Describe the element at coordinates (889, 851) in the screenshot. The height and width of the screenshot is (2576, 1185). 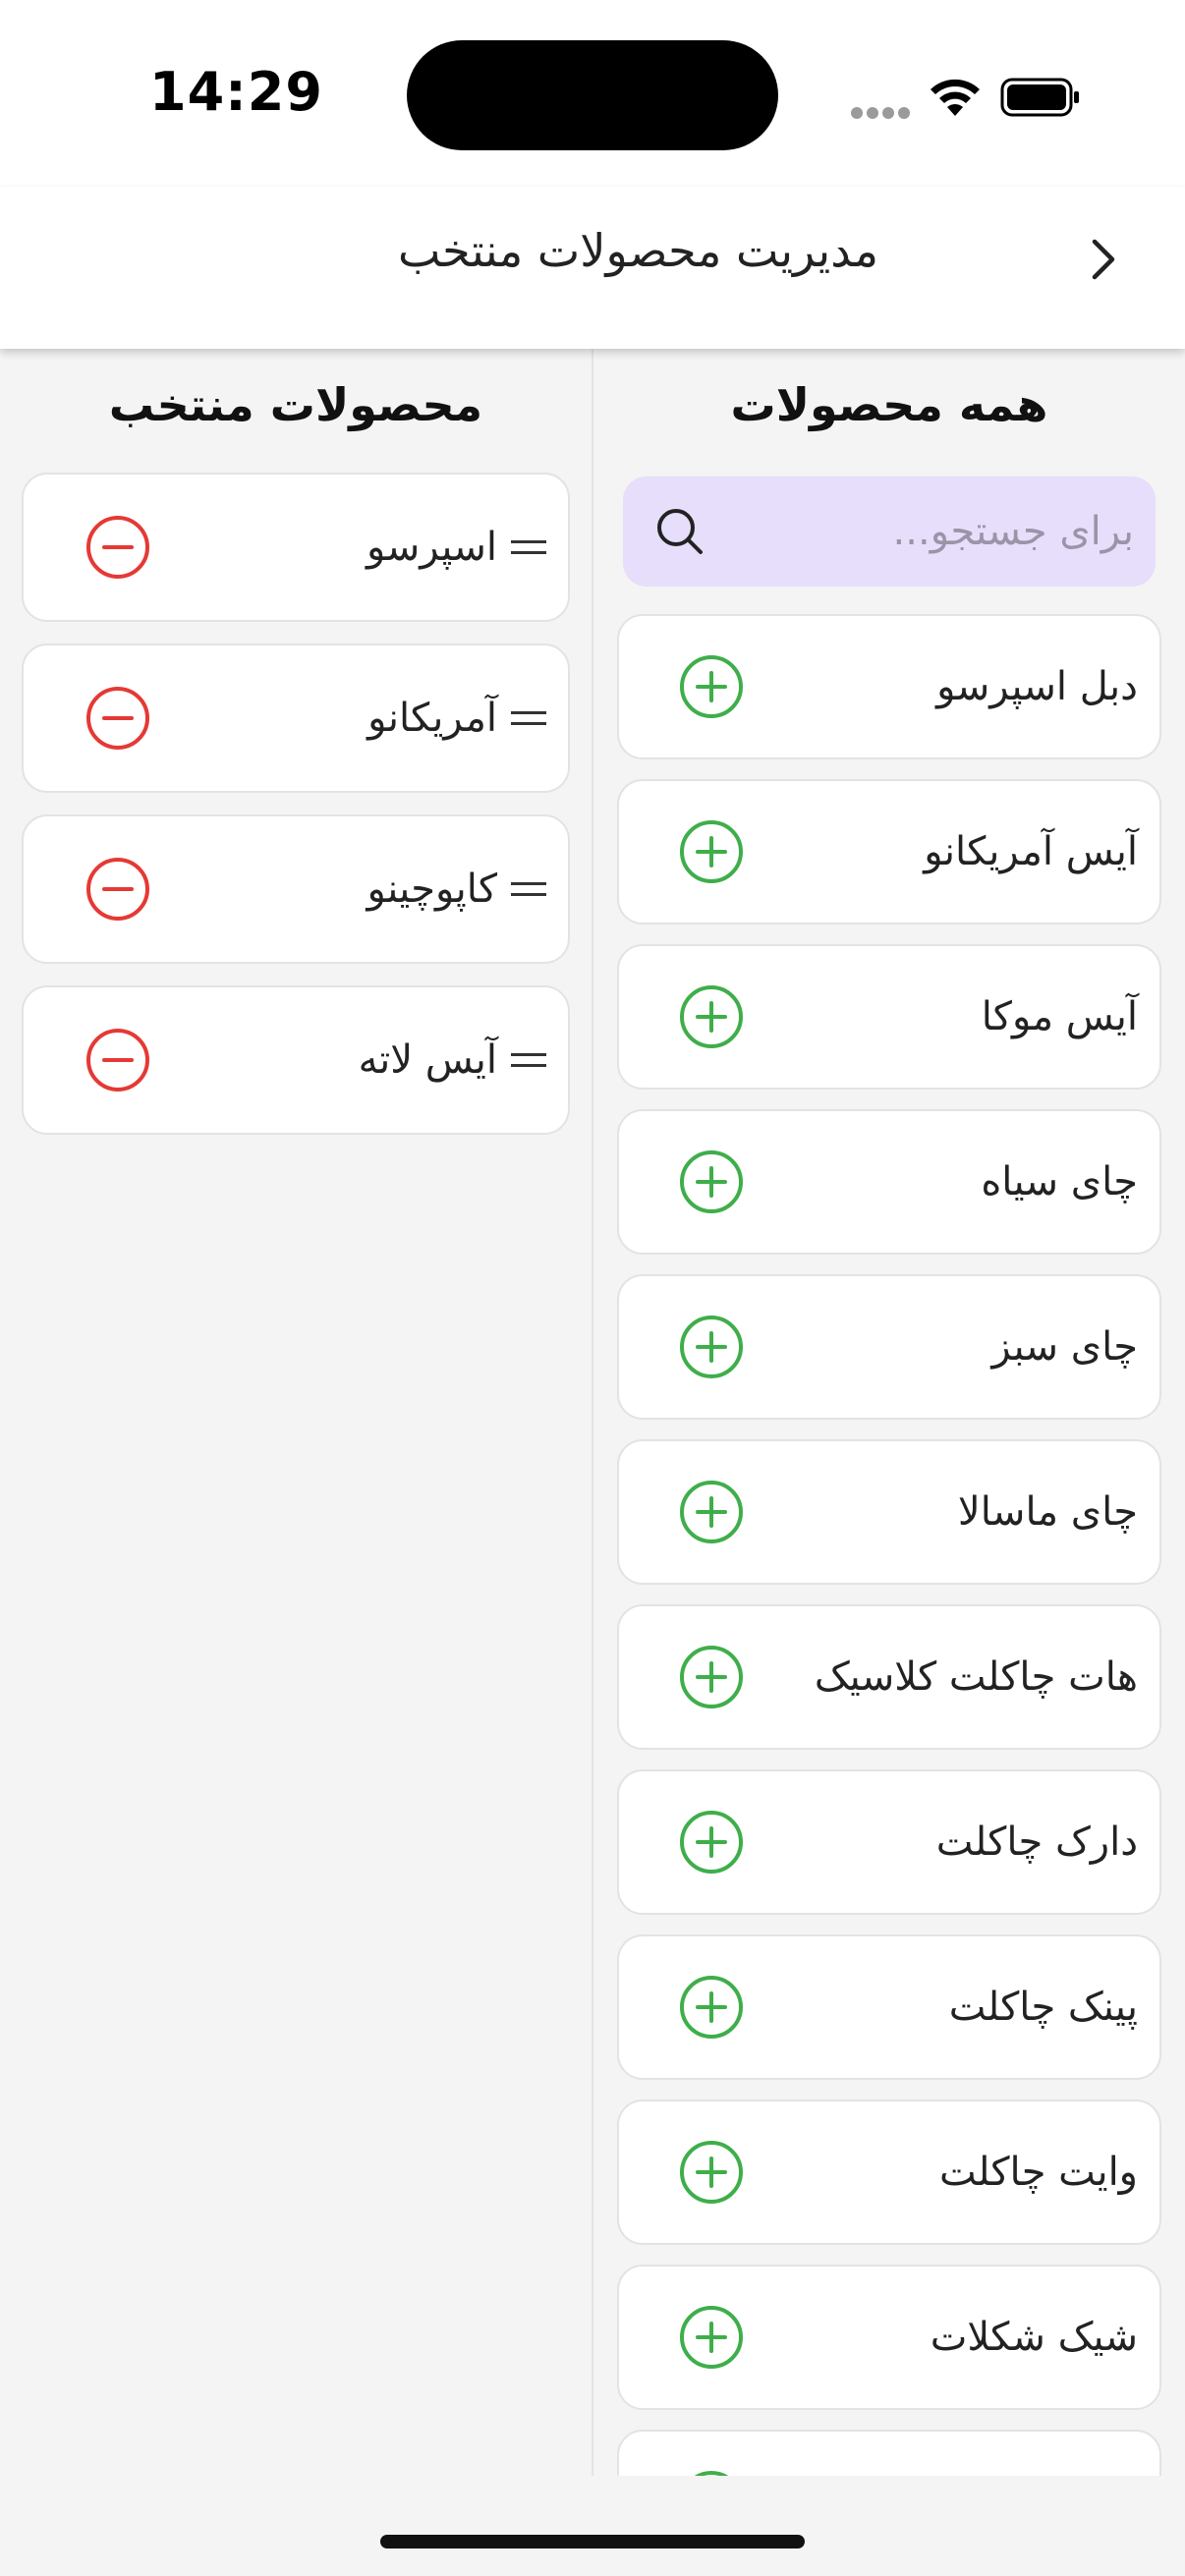
I see `product-item: آیس آمریکانو` at that location.